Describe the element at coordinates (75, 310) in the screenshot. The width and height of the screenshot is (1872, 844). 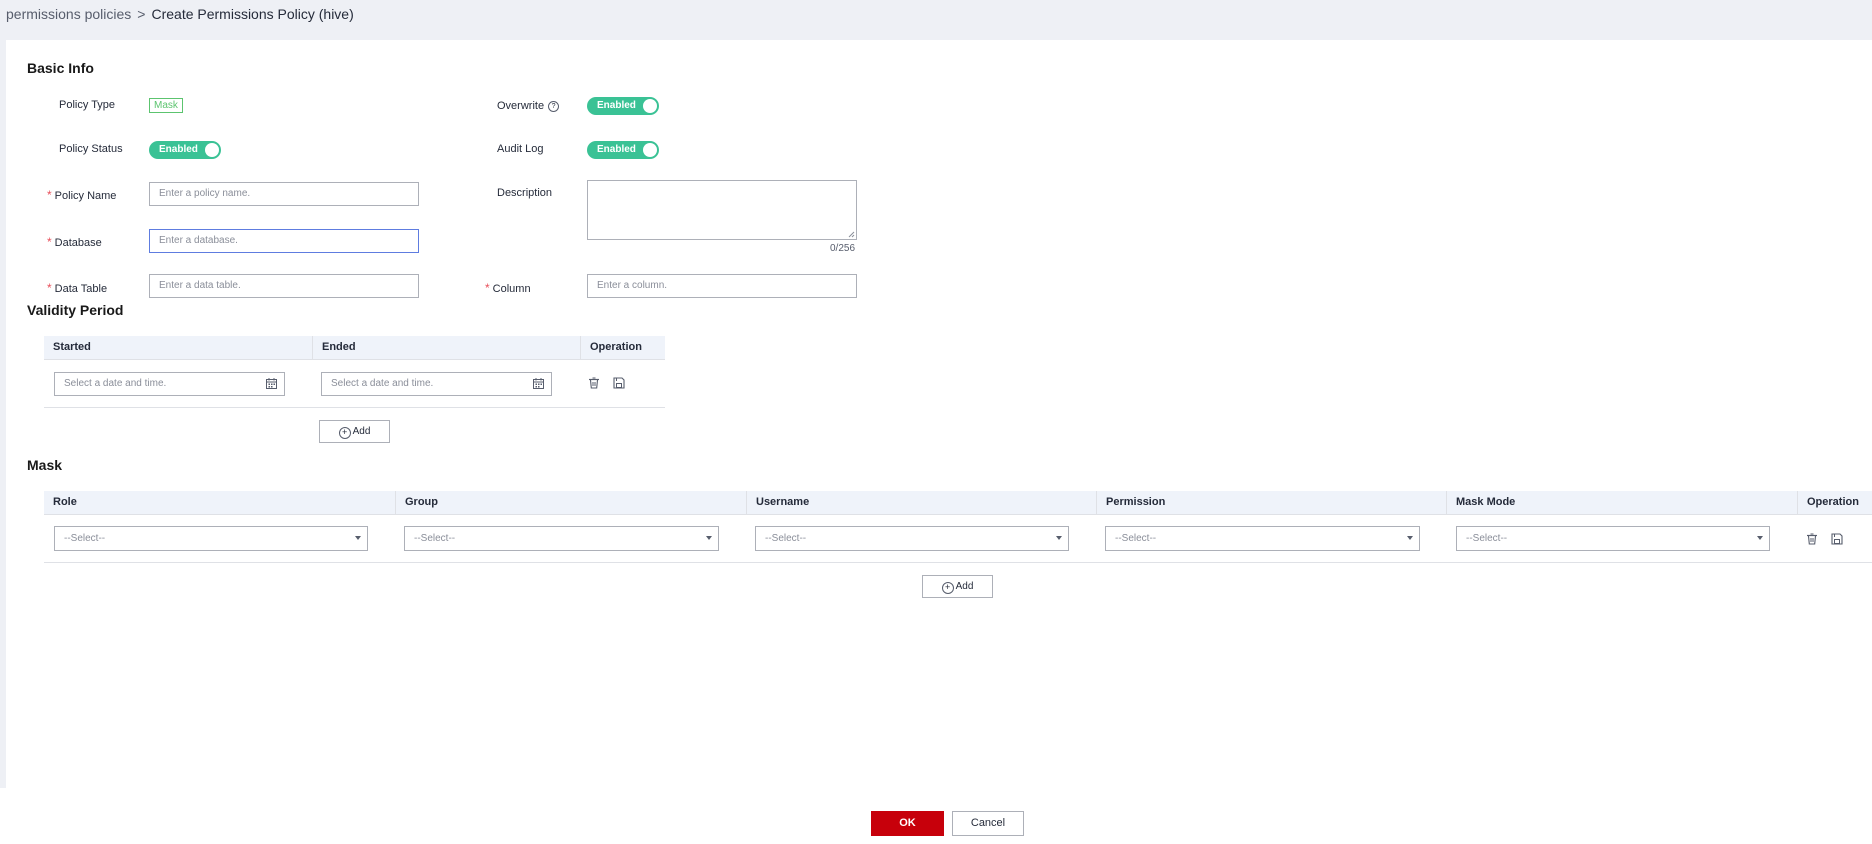
I see `validity-period-title: Validity Period` at that location.